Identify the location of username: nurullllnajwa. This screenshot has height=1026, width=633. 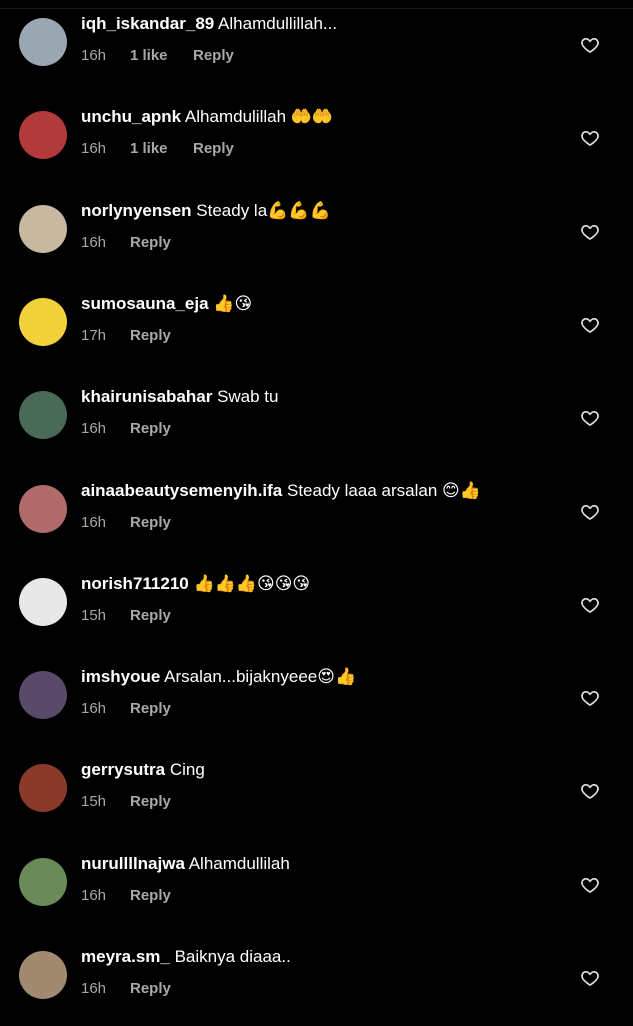
(133, 863).